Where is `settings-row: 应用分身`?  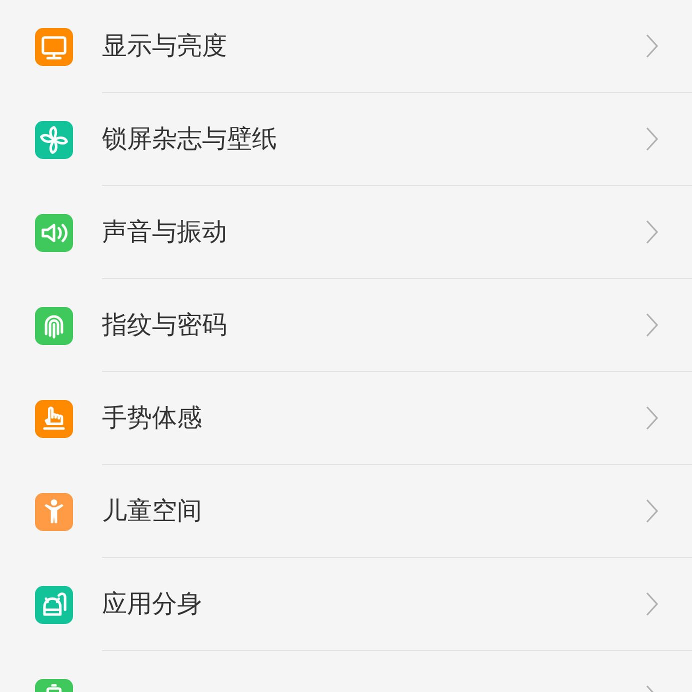
settings-row: 应用分身 is located at coordinates (346, 604).